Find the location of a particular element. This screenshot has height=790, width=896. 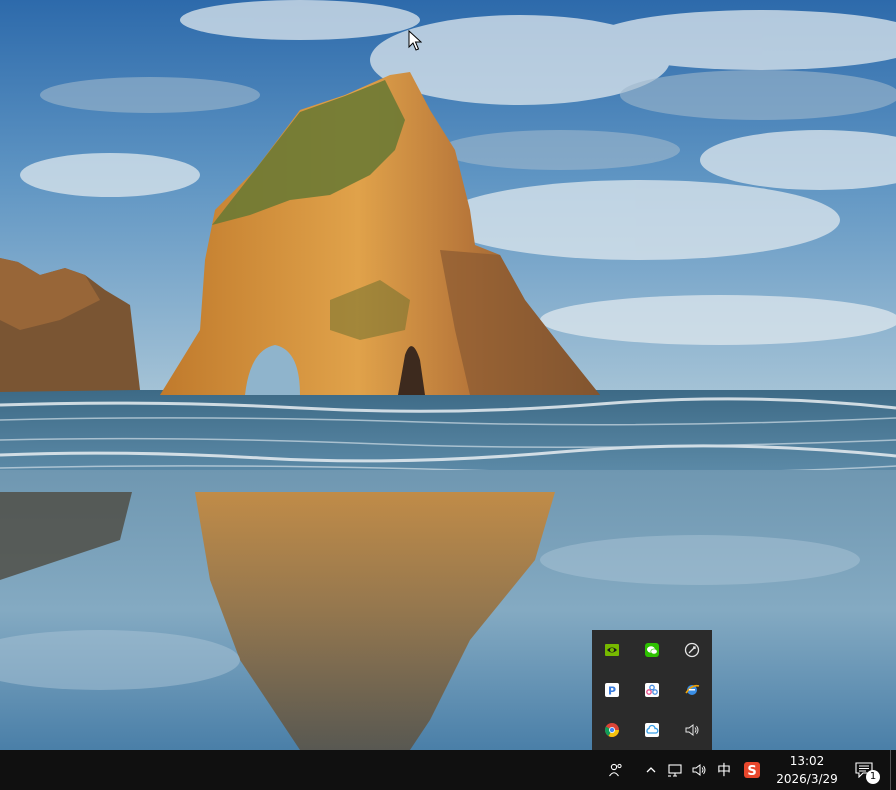

ime-mode-indicator: 中 is located at coordinates (724, 770).